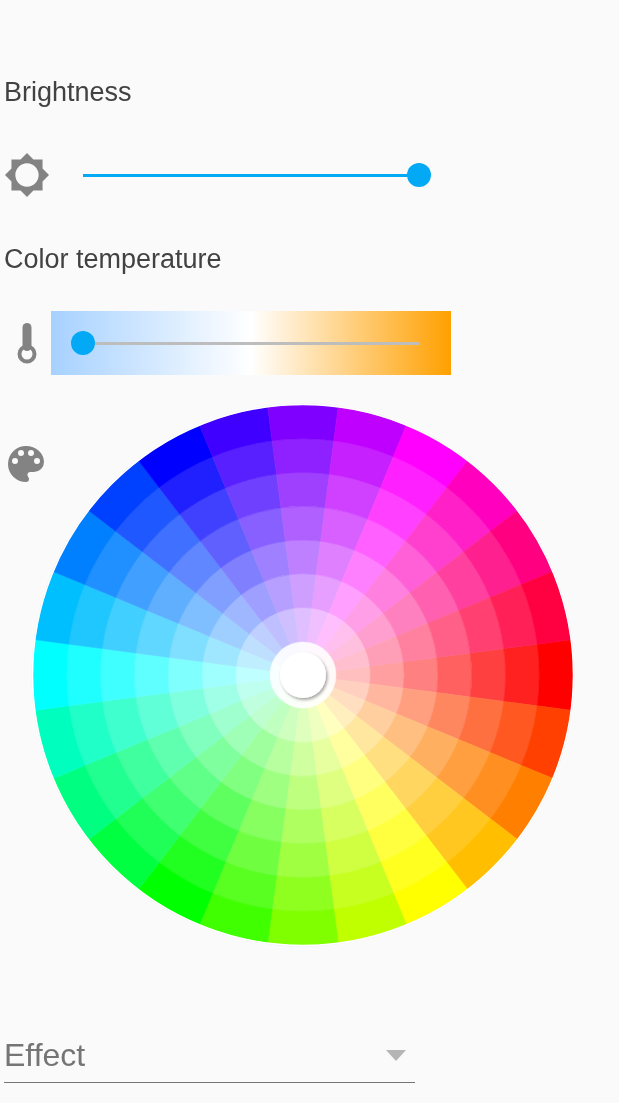 This screenshot has height=1103, width=619. What do you see at coordinates (396, 1055) in the screenshot?
I see `caret-icon` at bounding box center [396, 1055].